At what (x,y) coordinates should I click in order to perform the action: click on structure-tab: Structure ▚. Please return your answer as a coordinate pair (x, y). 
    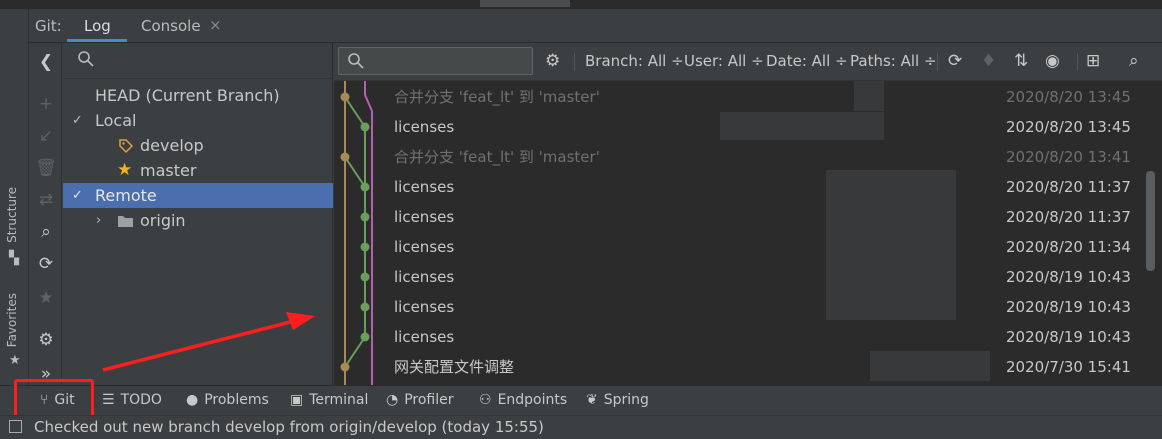
    Looking at the image, I should click on (15, 227).